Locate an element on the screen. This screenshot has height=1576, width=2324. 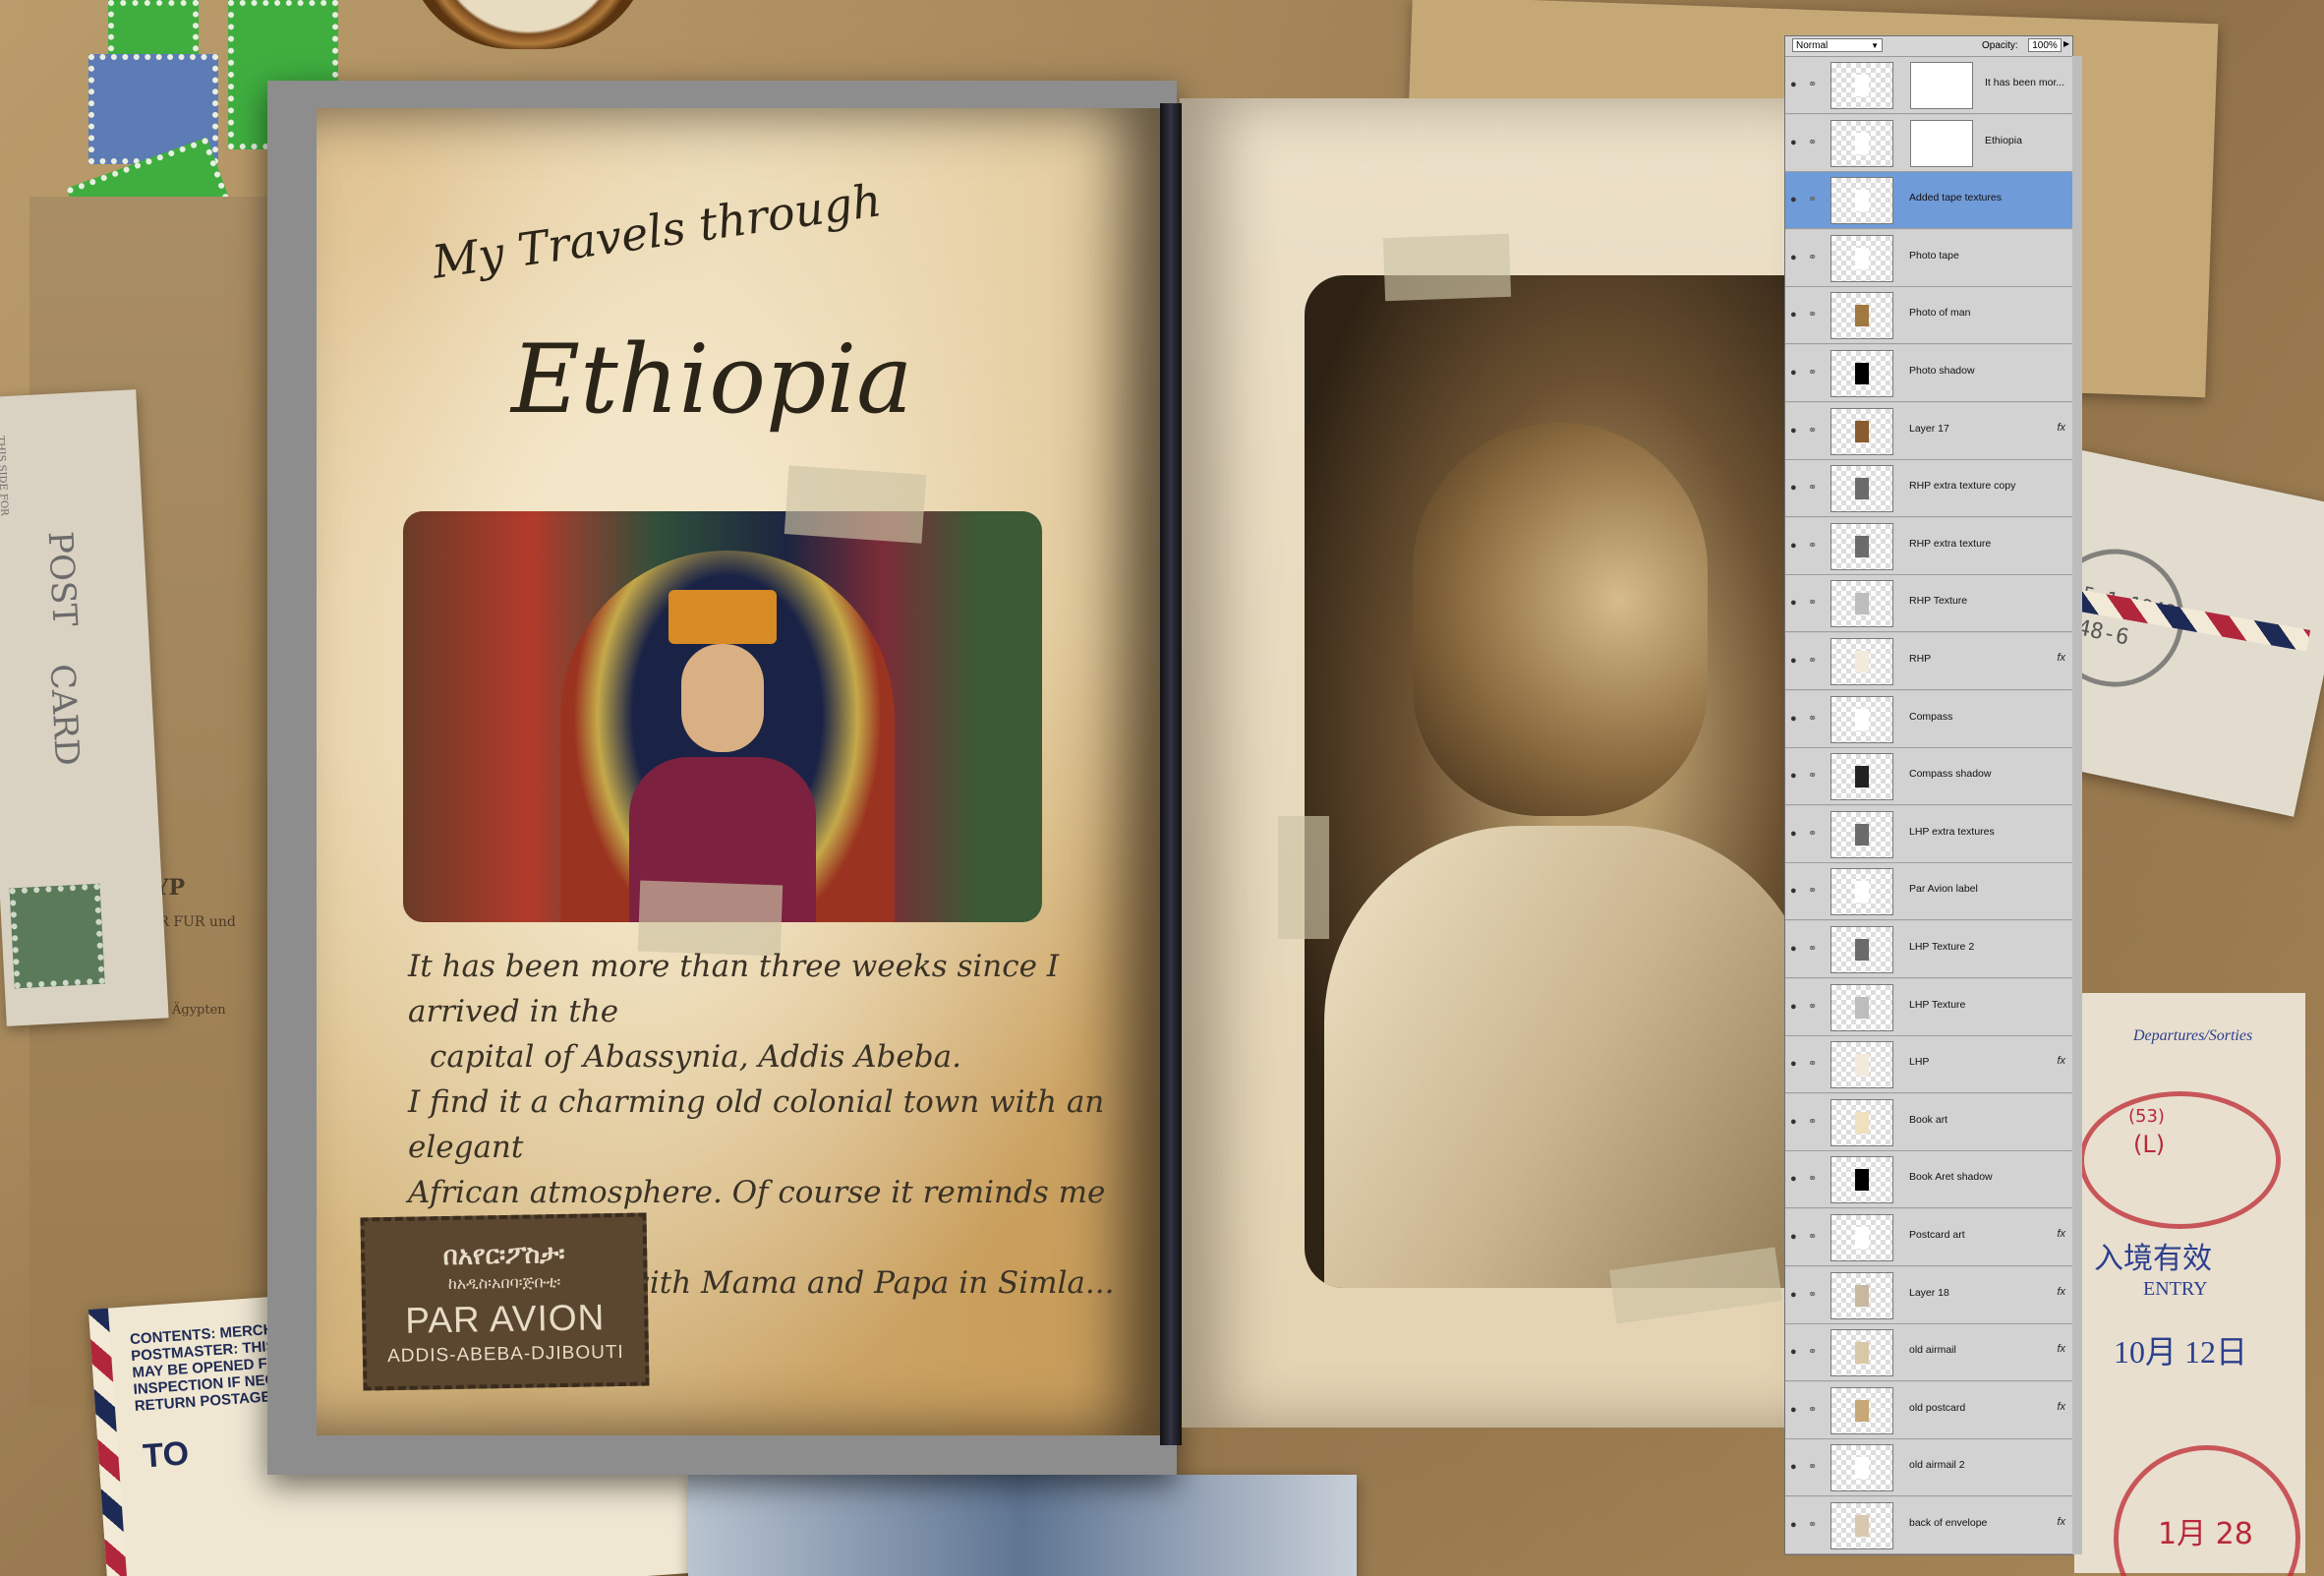
layer-row: ● ⚭ Layer 18 fx is located at coordinates (1928, 1295).